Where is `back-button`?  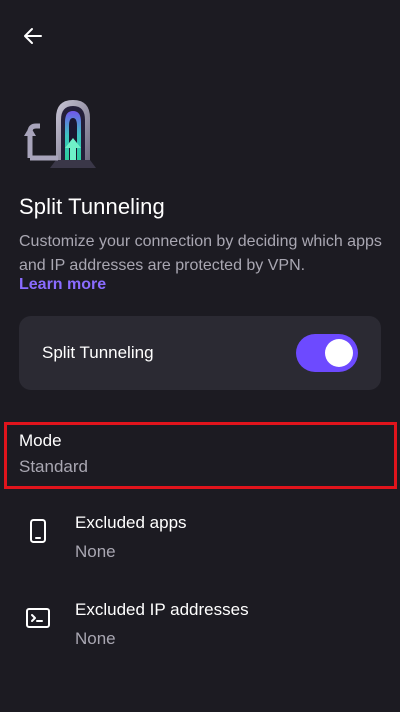 back-button is located at coordinates (33, 38).